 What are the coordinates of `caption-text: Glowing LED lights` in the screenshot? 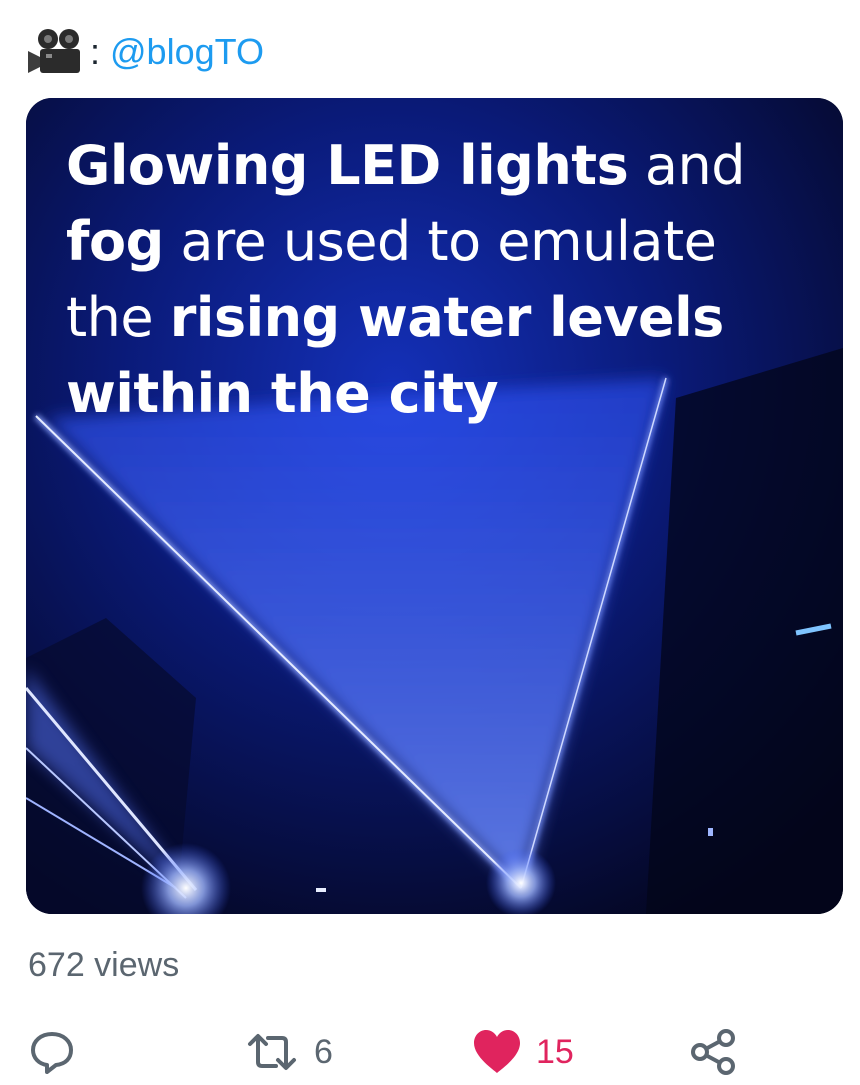 It's located at (347, 165).